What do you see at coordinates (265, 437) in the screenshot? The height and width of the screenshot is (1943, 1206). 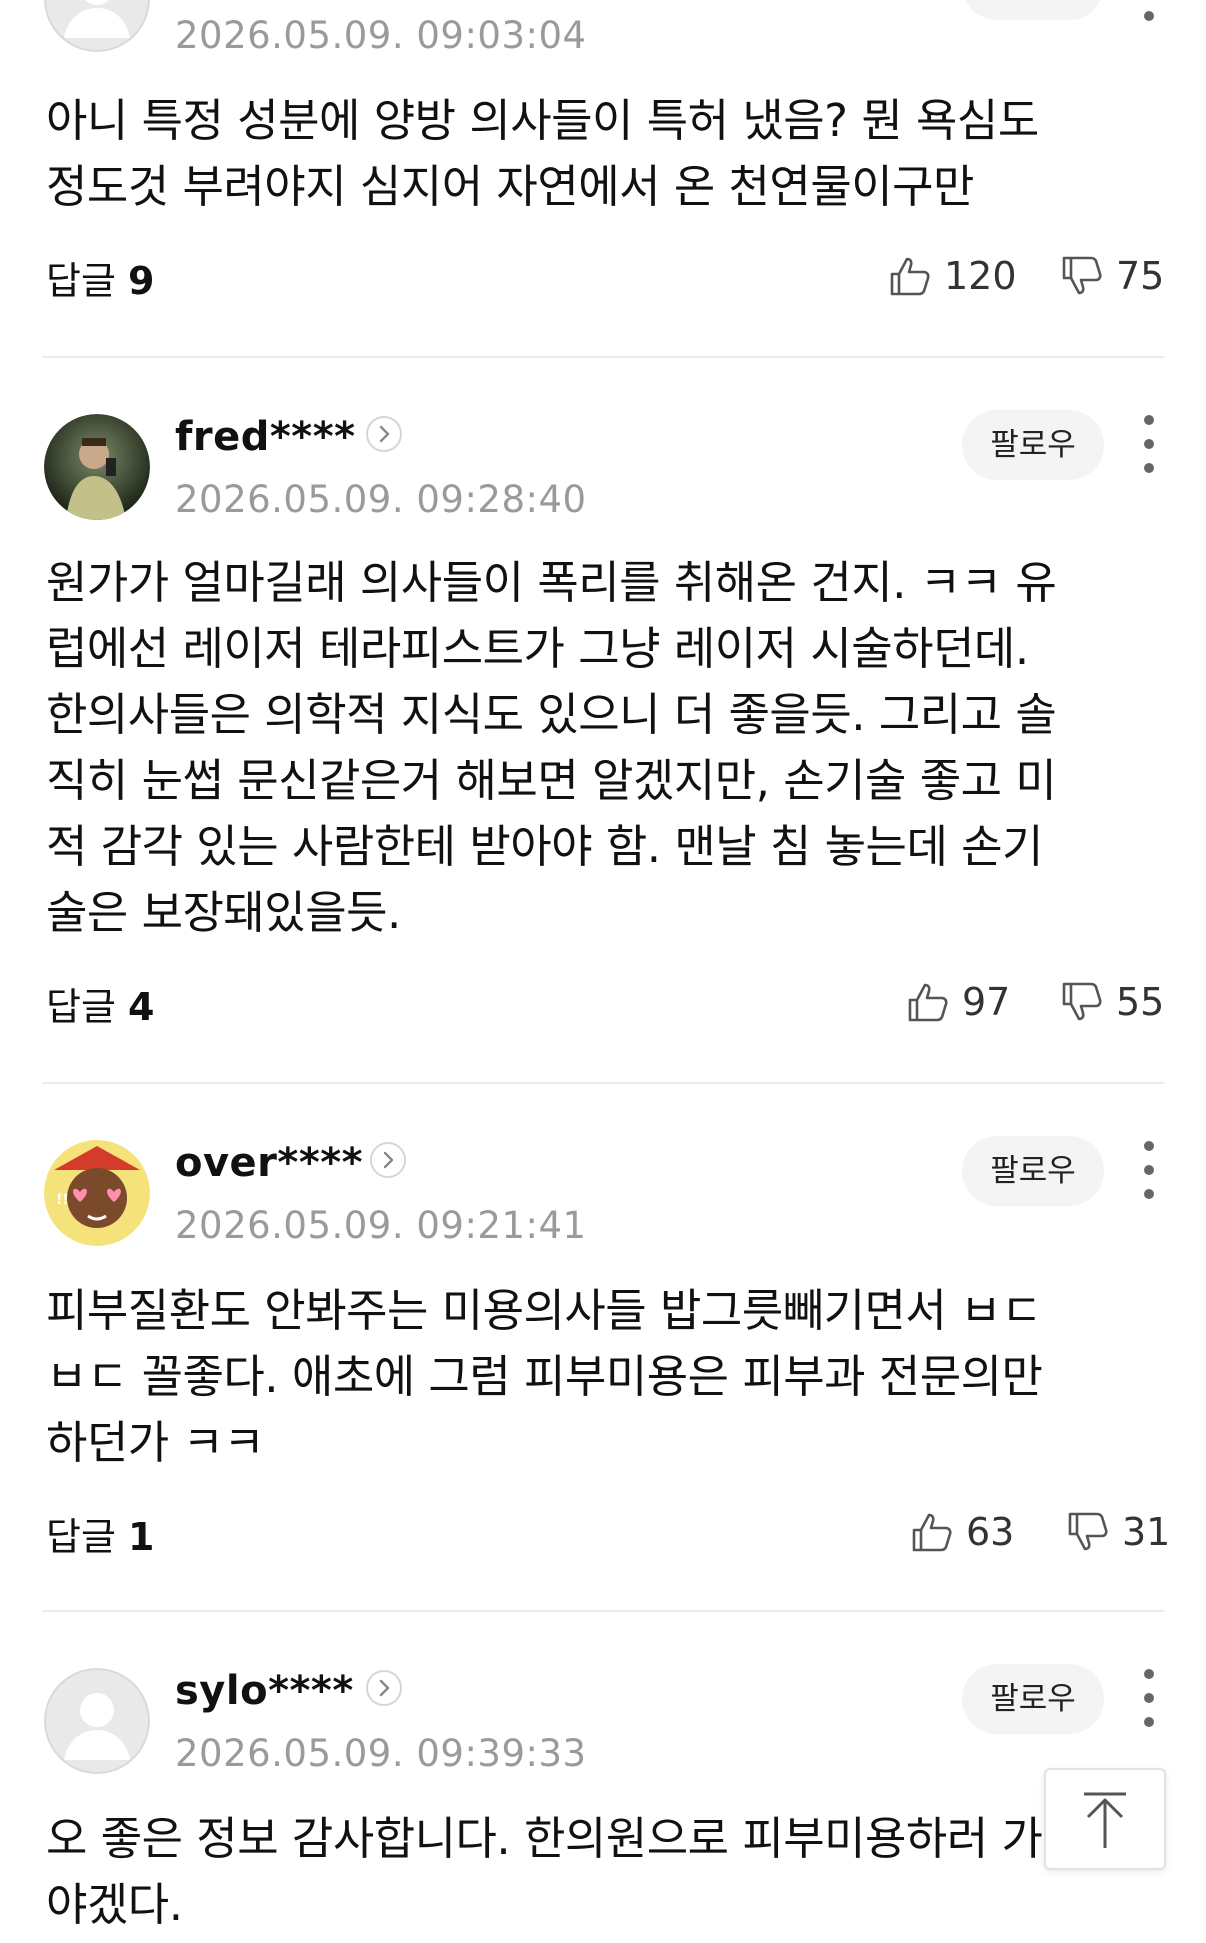 I see `nickname: fred****` at bounding box center [265, 437].